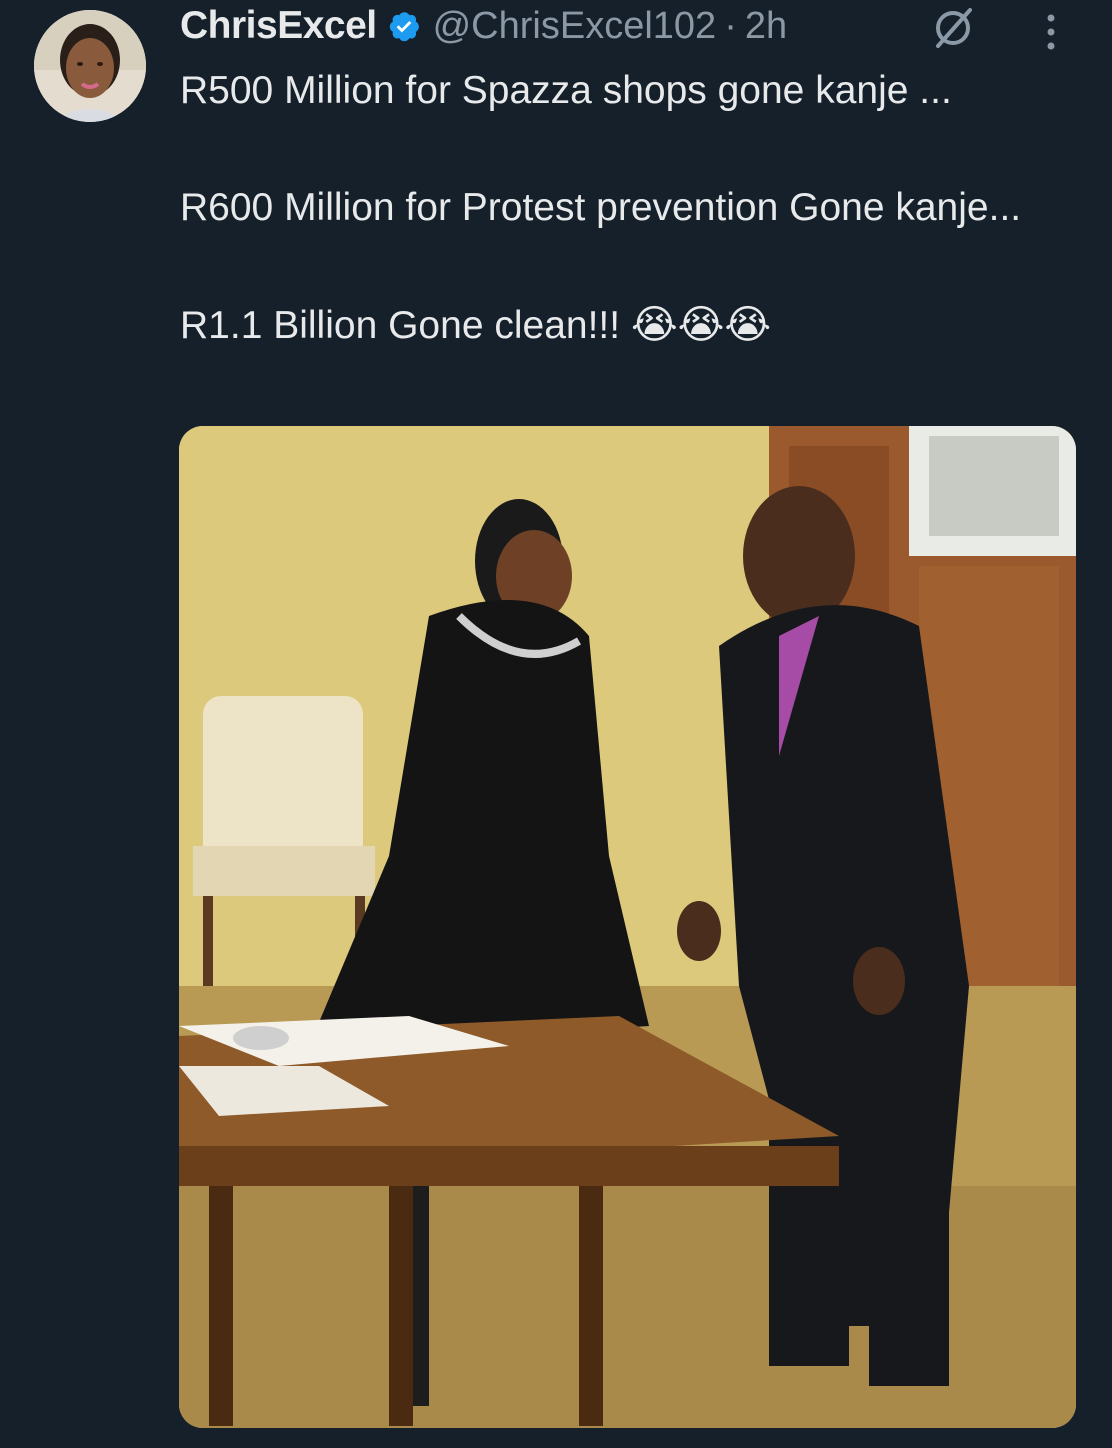 This screenshot has height=1448, width=1112. What do you see at coordinates (278, 26) in the screenshot?
I see `display-name: ChrisExcel` at bounding box center [278, 26].